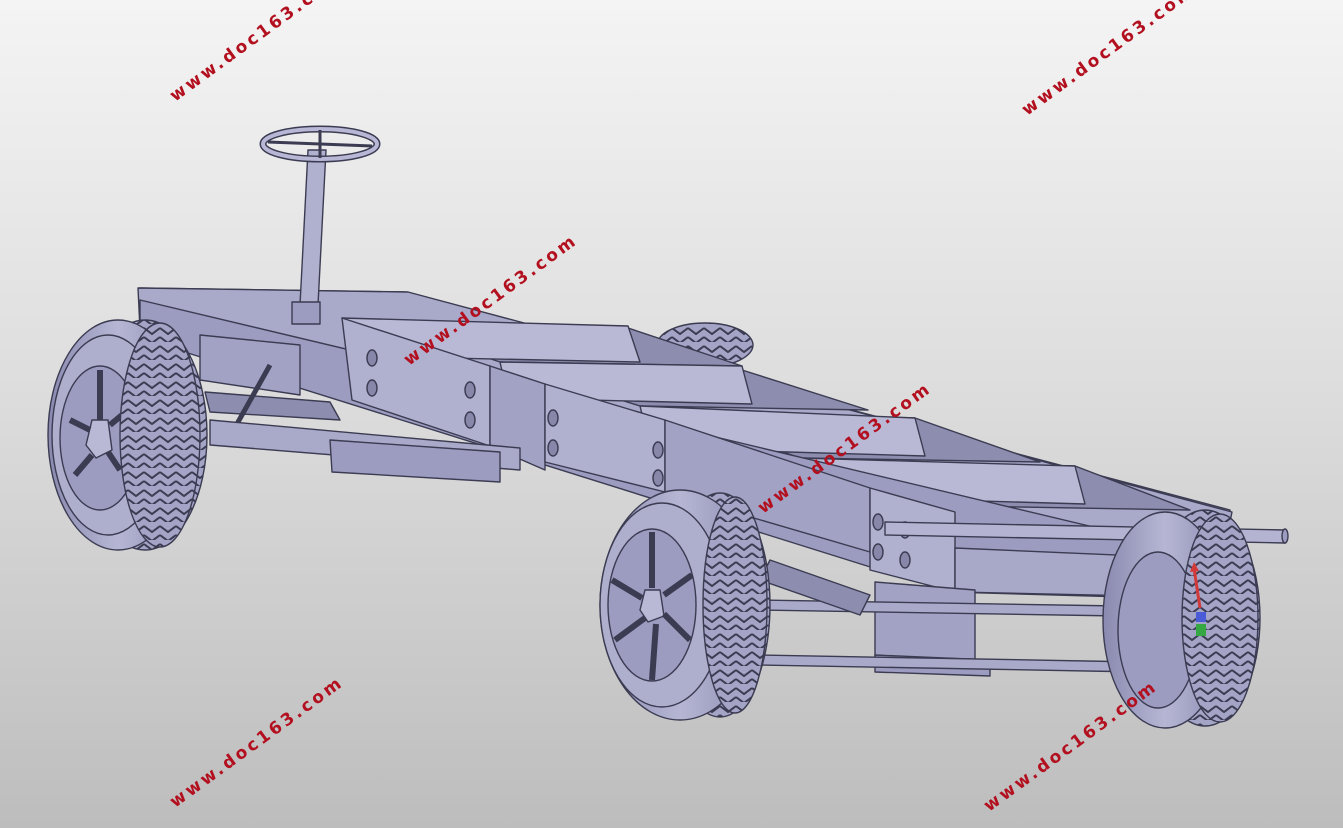  I want to click on middle-right-wheel, so click(685, 605).